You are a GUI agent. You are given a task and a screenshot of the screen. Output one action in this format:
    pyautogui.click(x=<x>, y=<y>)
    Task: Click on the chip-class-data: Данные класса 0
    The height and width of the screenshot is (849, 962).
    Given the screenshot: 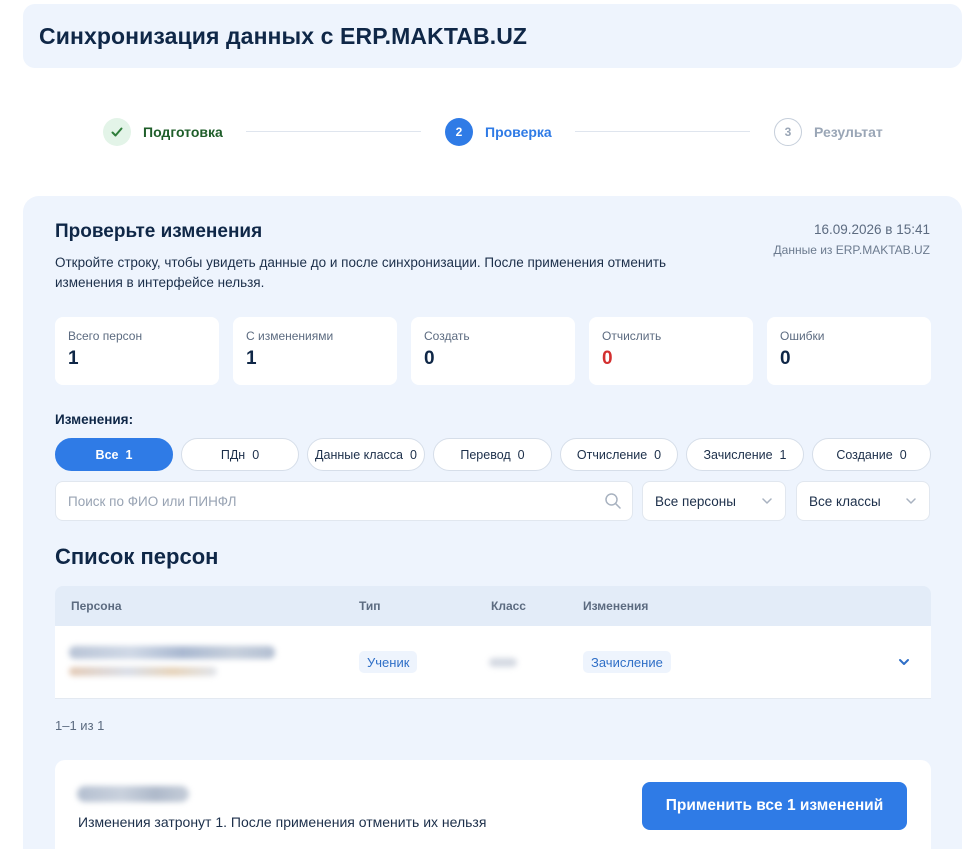 What is the action you would take?
    pyautogui.click(x=366, y=454)
    